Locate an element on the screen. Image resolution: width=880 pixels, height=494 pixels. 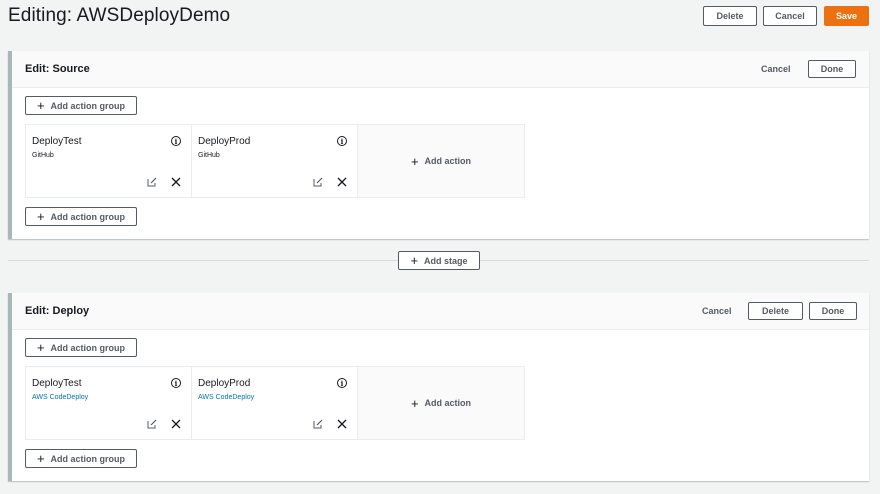
cancel-pipeline-button: Cancel is located at coordinates (790, 16).